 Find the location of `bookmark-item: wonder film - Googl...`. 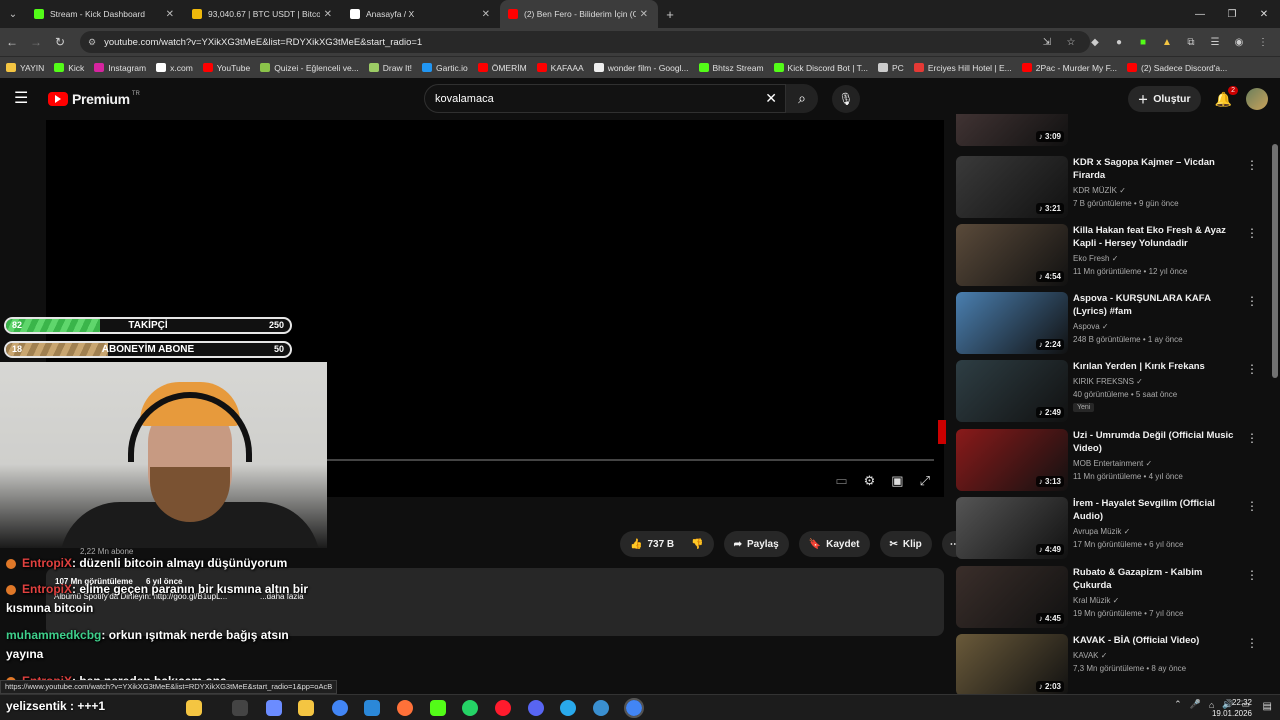

bookmark-item: wonder film - Googl... is located at coordinates (641, 68).